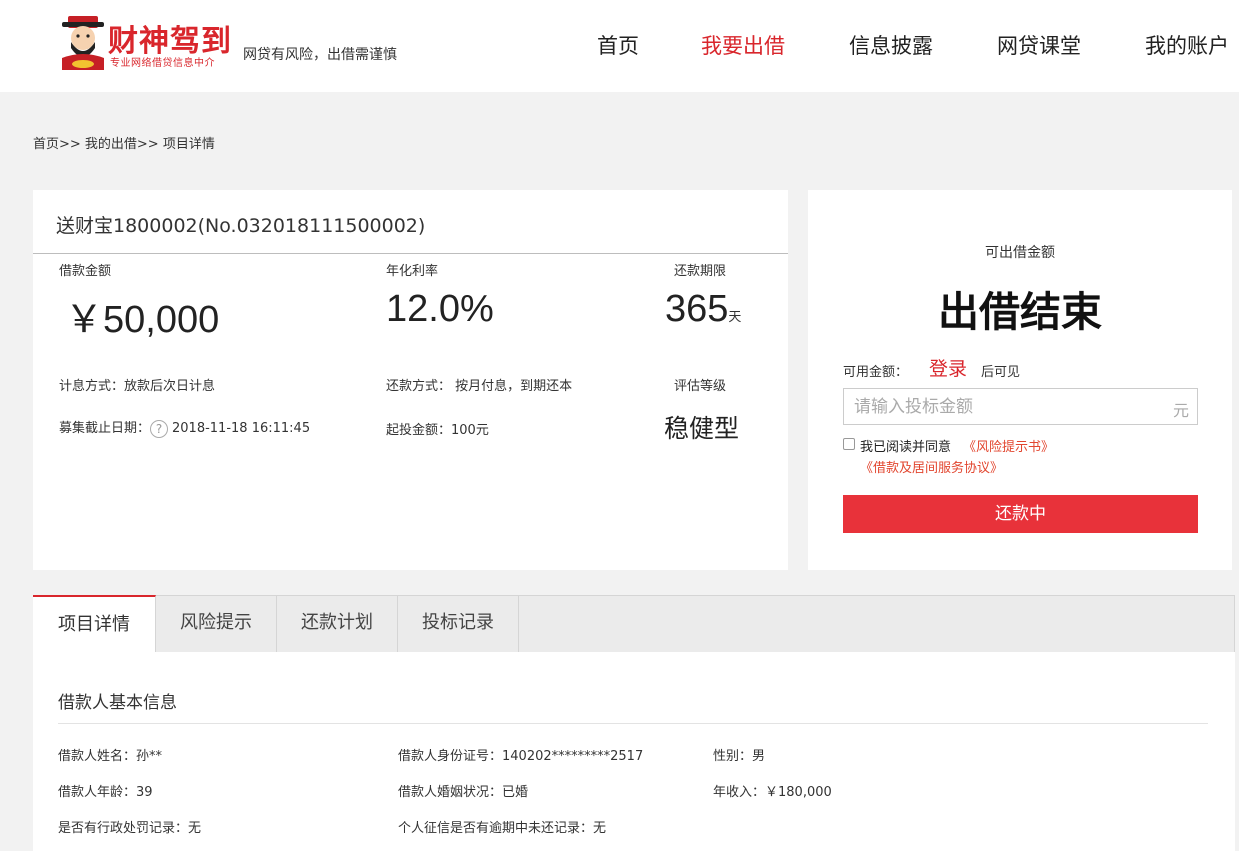  Describe the element at coordinates (948, 367) in the screenshot. I see `login-link: 登录` at that location.